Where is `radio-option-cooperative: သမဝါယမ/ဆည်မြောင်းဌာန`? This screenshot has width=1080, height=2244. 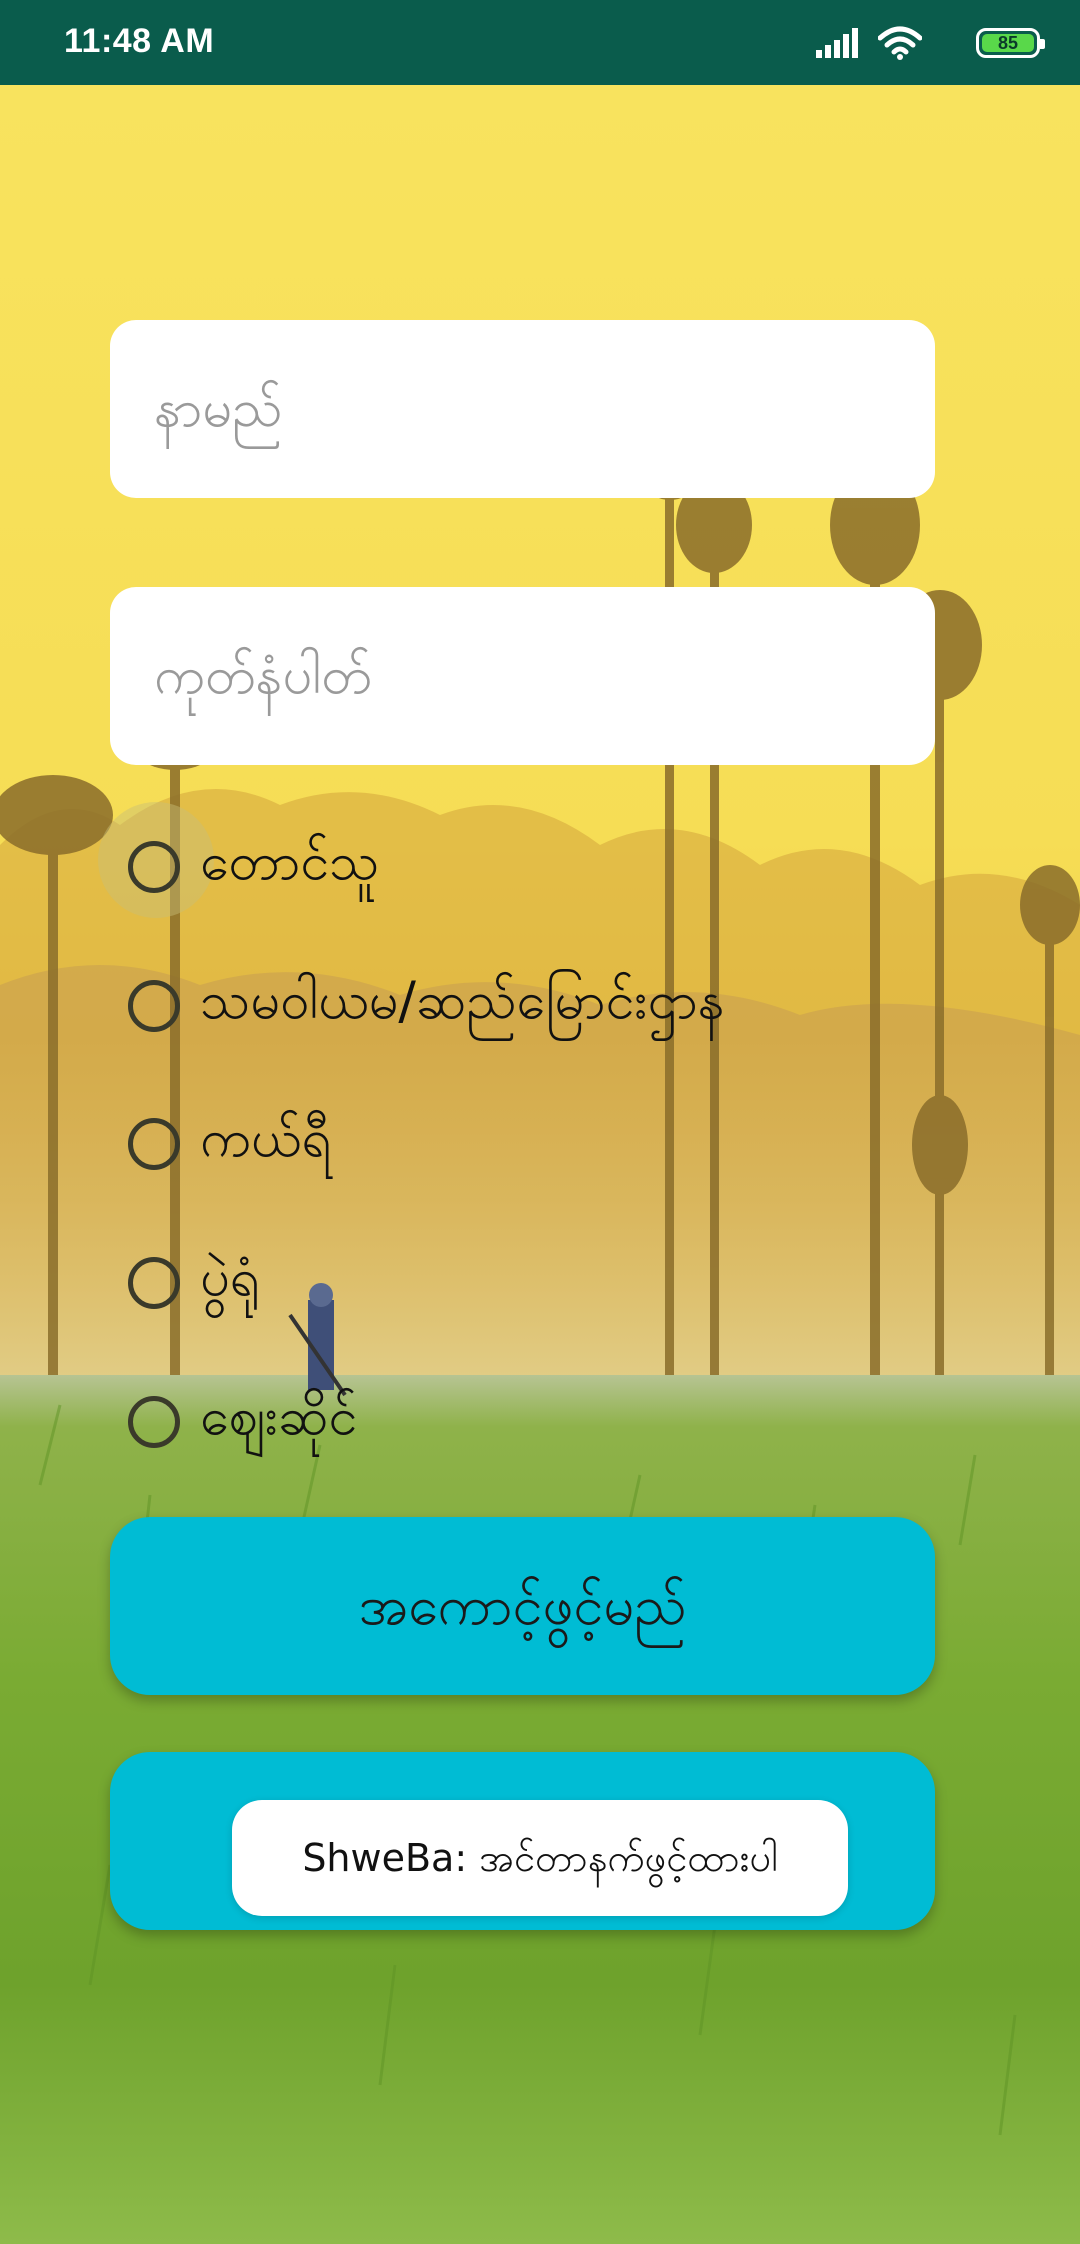
radio-option-cooperative: သမဝါယမ/ဆည်မြောင်းဌာန is located at coordinates (500, 999).